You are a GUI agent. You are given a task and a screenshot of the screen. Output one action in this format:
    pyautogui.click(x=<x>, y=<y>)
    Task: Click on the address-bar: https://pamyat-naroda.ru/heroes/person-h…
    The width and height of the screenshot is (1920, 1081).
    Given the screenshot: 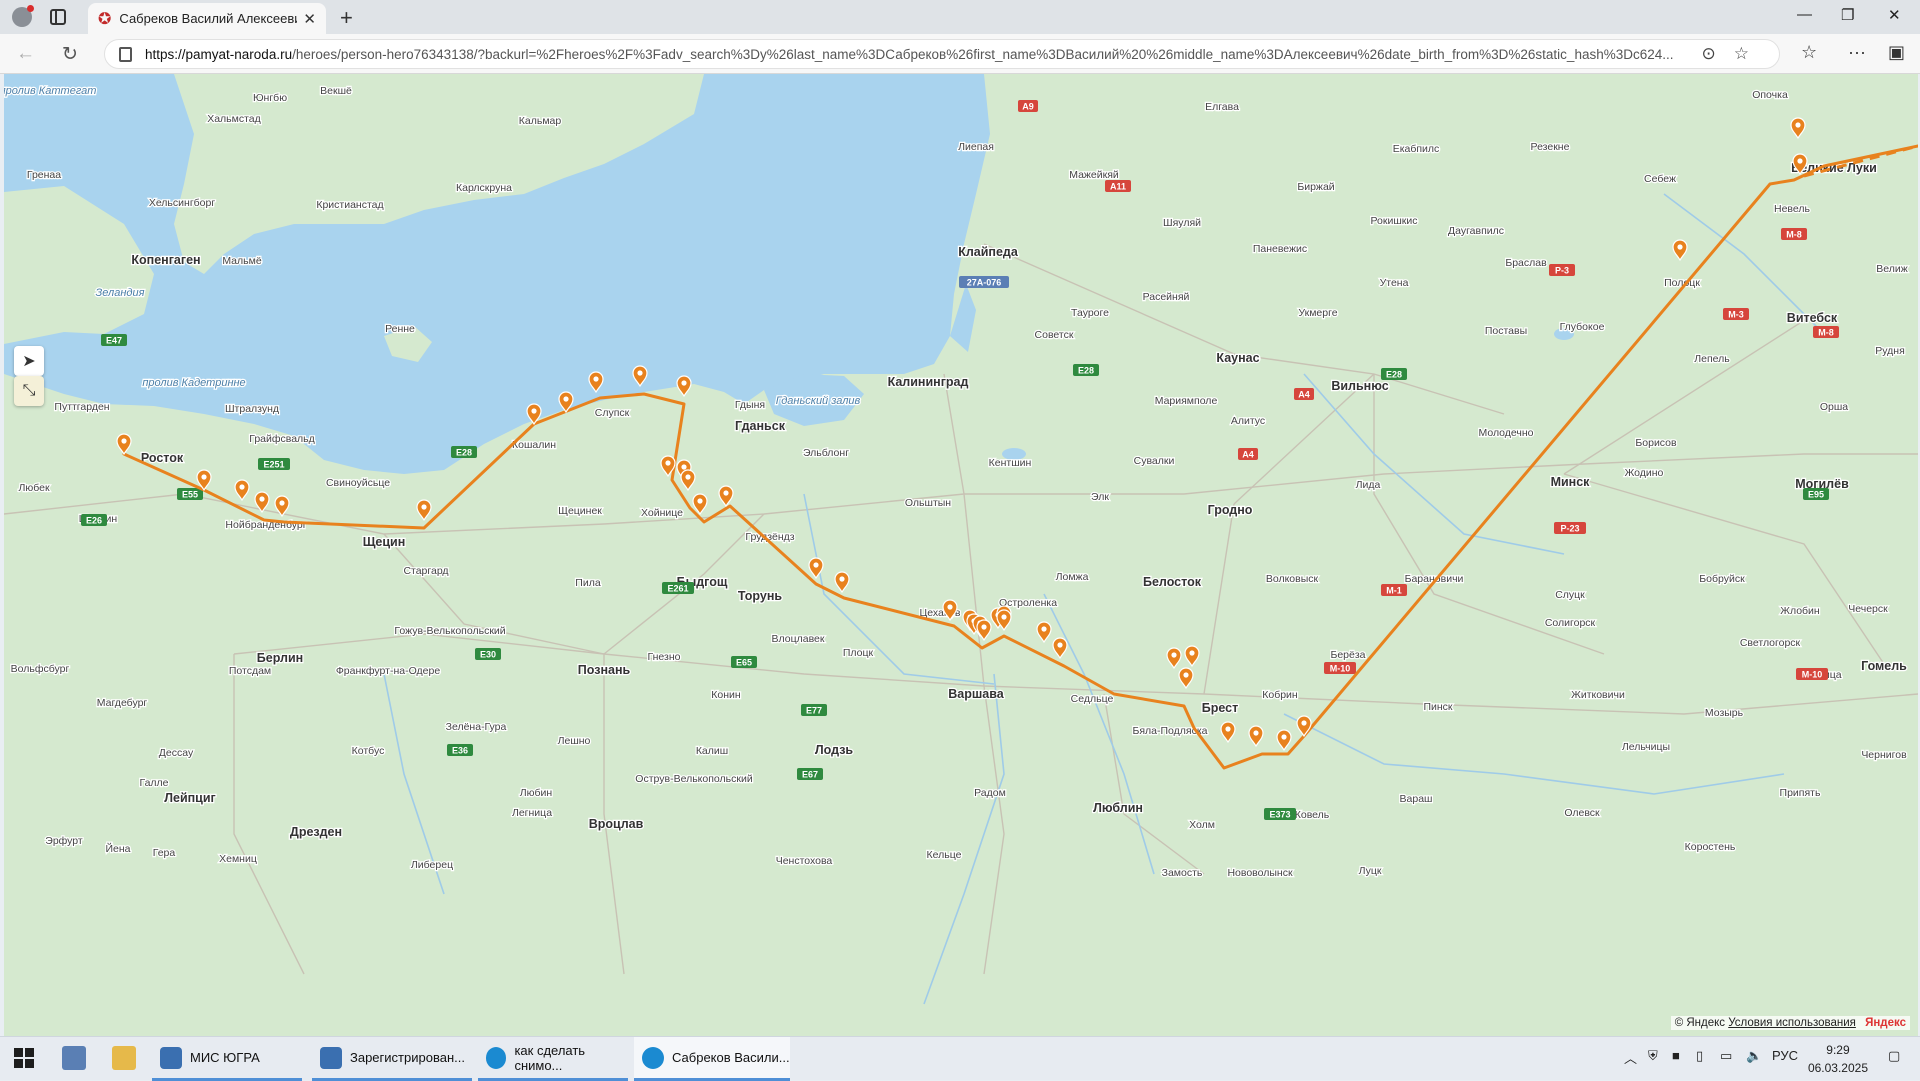 What is the action you would take?
    pyautogui.click(x=942, y=54)
    